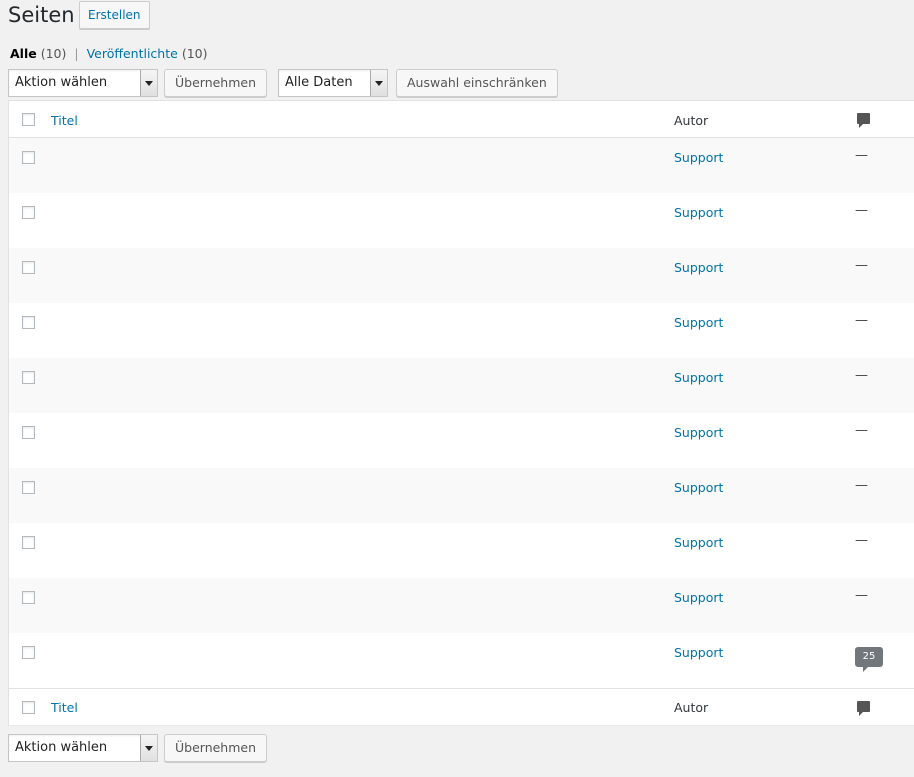  What do you see at coordinates (194, 53) in the screenshot?
I see `view-published-count: (10)` at bounding box center [194, 53].